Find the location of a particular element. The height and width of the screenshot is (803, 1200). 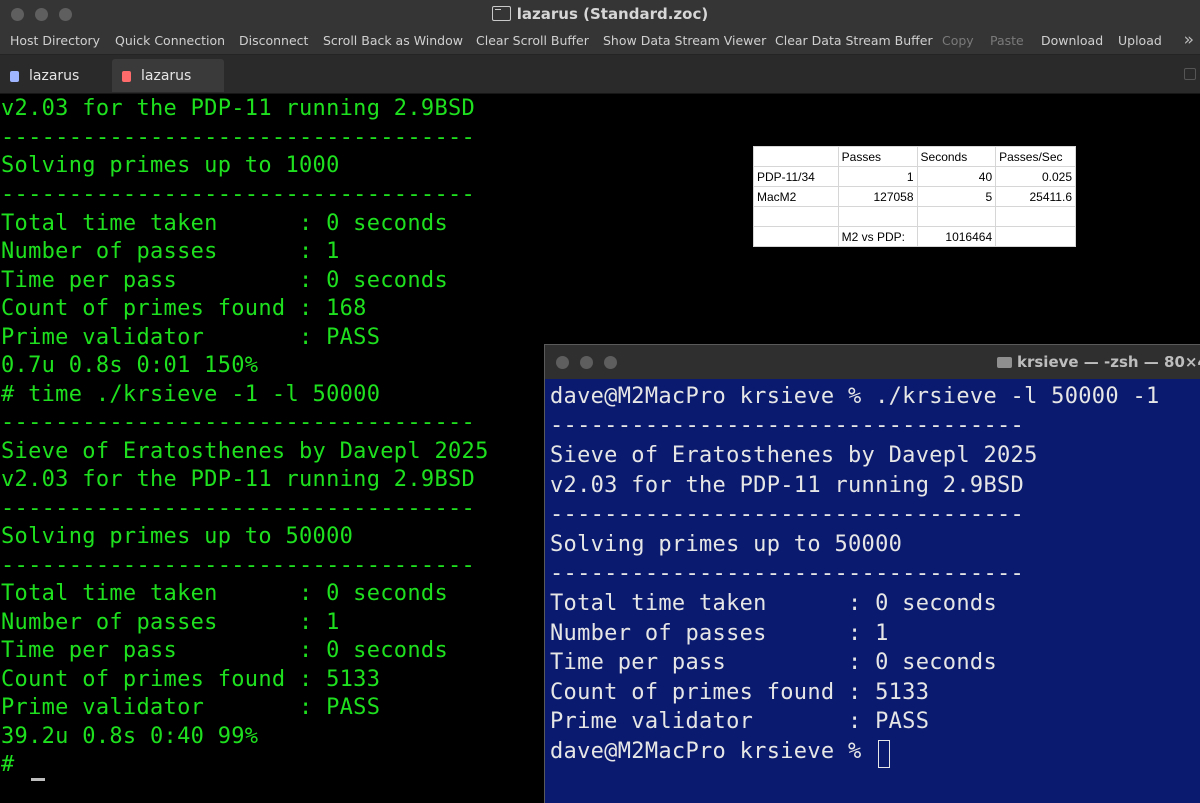

clear-scroll-buffer-button: Clear Scroll Buffer is located at coordinates (532, 40).